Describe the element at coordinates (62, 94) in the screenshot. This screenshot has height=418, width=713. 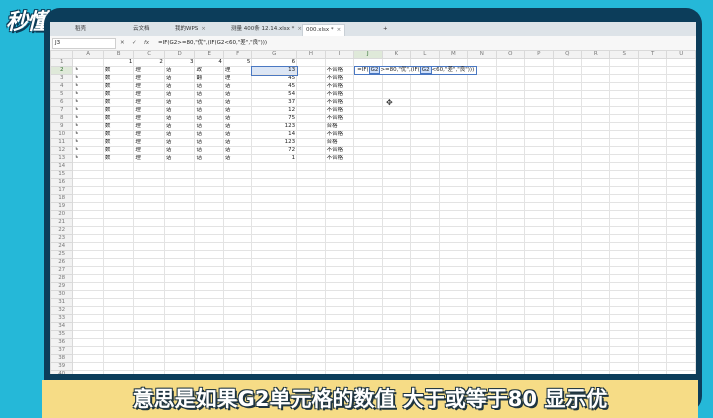
I see `row-header: 5` at that location.